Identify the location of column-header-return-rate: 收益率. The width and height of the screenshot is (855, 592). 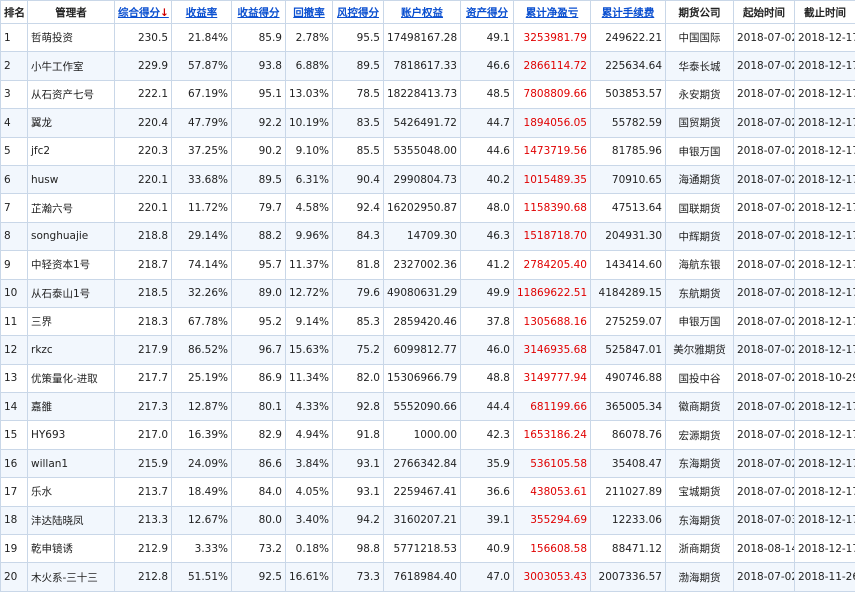
(202, 12).